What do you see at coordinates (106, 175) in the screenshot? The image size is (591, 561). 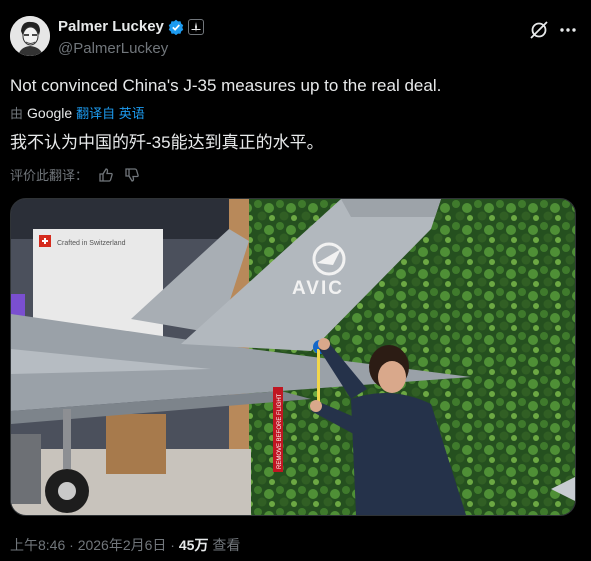 I see `thumbs-up-icon` at bounding box center [106, 175].